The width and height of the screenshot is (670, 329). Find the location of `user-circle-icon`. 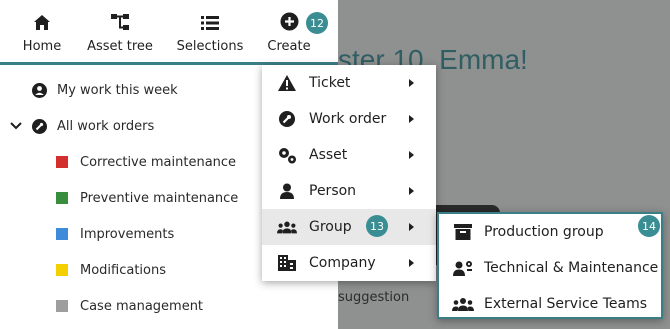

user-circle-icon is located at coordinates (39, 90).